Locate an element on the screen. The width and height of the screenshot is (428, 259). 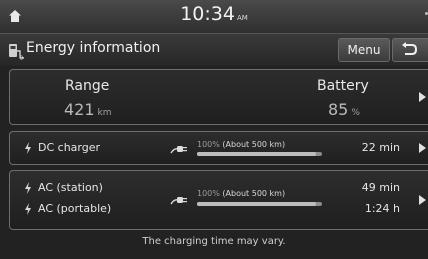
ac-station-label: AC (station) is located at coordinates (70, 187).